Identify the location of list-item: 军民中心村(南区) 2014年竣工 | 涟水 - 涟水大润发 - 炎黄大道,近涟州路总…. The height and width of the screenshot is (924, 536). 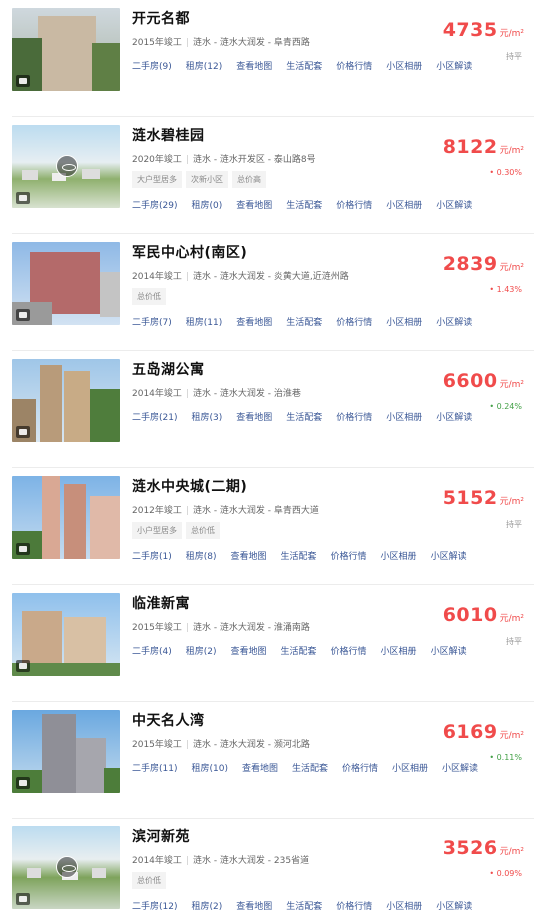
(273, 296).